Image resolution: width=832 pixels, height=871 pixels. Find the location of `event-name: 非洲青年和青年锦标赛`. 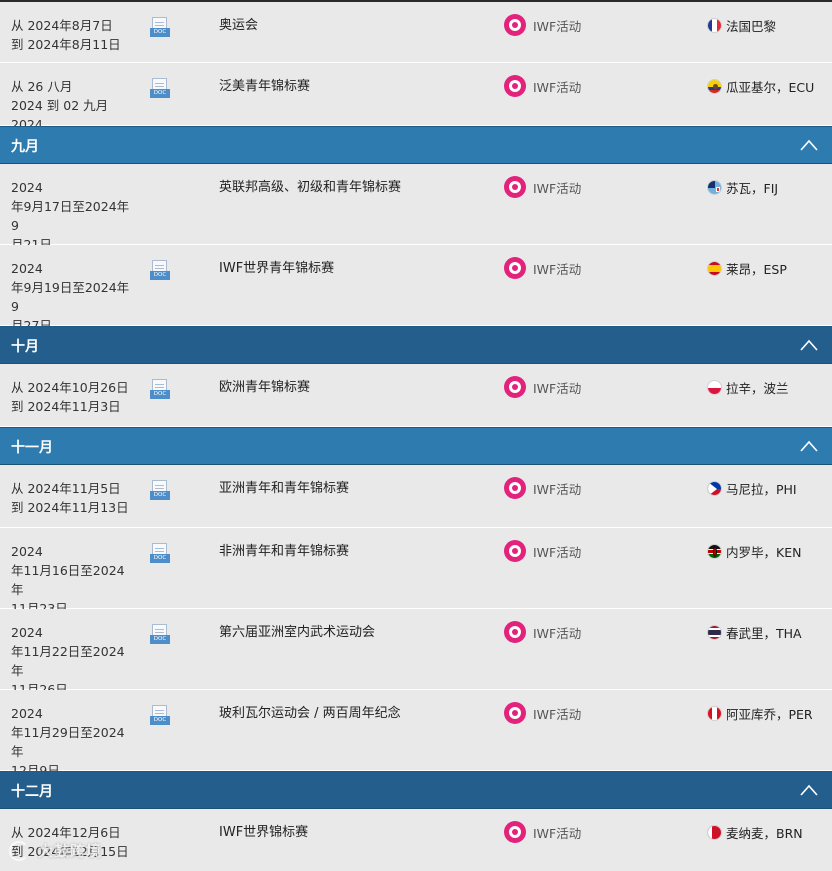

event-name: 非洲青年和青年锦标赛 is located at coordinates (354, 551).